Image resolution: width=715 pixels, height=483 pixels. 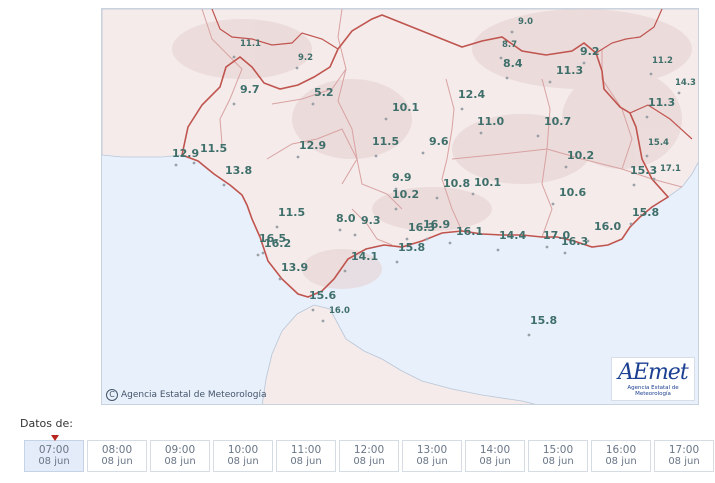 I want to click on temperature-value: 16.0, so click(x=339, y=311).